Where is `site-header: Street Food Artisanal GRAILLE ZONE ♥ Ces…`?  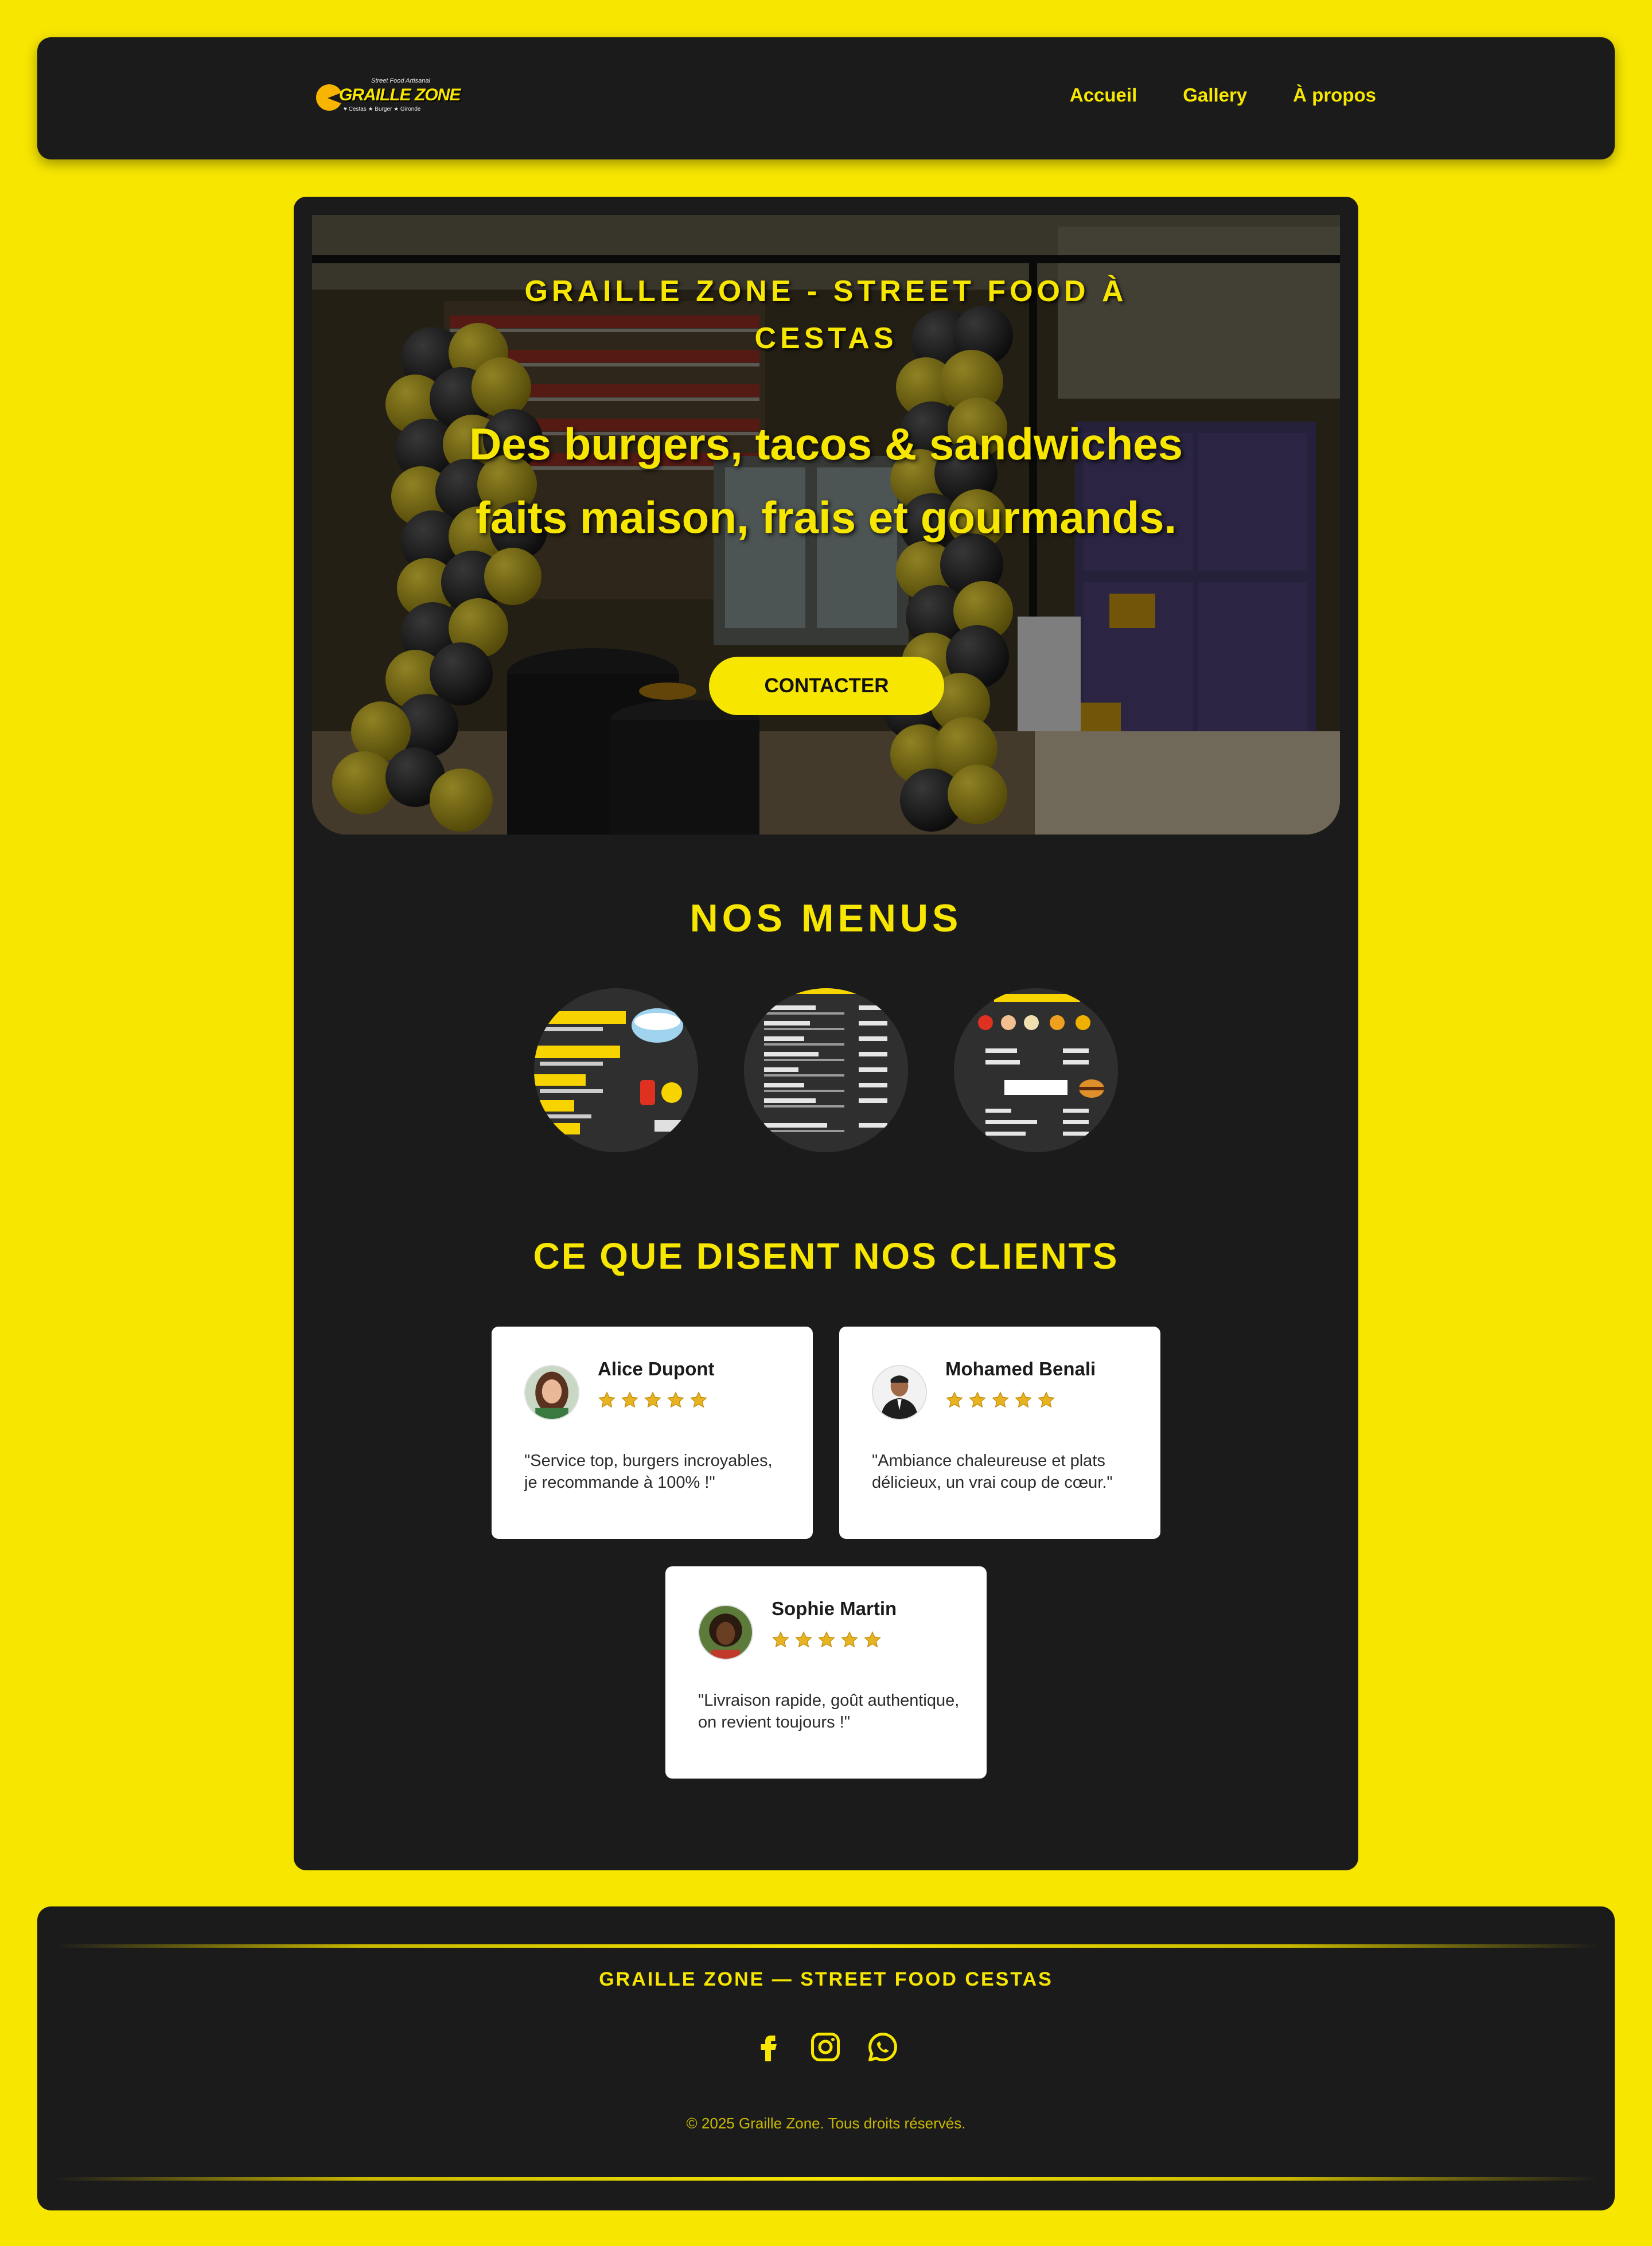 site-header: Street Food Artisanal GRAILLE ZONE ♥ Ces… is located at coordinates (826, 98).